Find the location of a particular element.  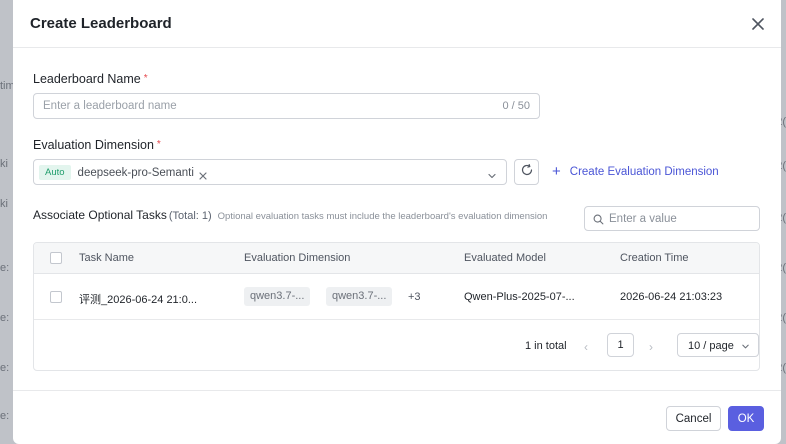

create-dimension-label: Create Evaluation Dimension is located at coordinates (644, 172).